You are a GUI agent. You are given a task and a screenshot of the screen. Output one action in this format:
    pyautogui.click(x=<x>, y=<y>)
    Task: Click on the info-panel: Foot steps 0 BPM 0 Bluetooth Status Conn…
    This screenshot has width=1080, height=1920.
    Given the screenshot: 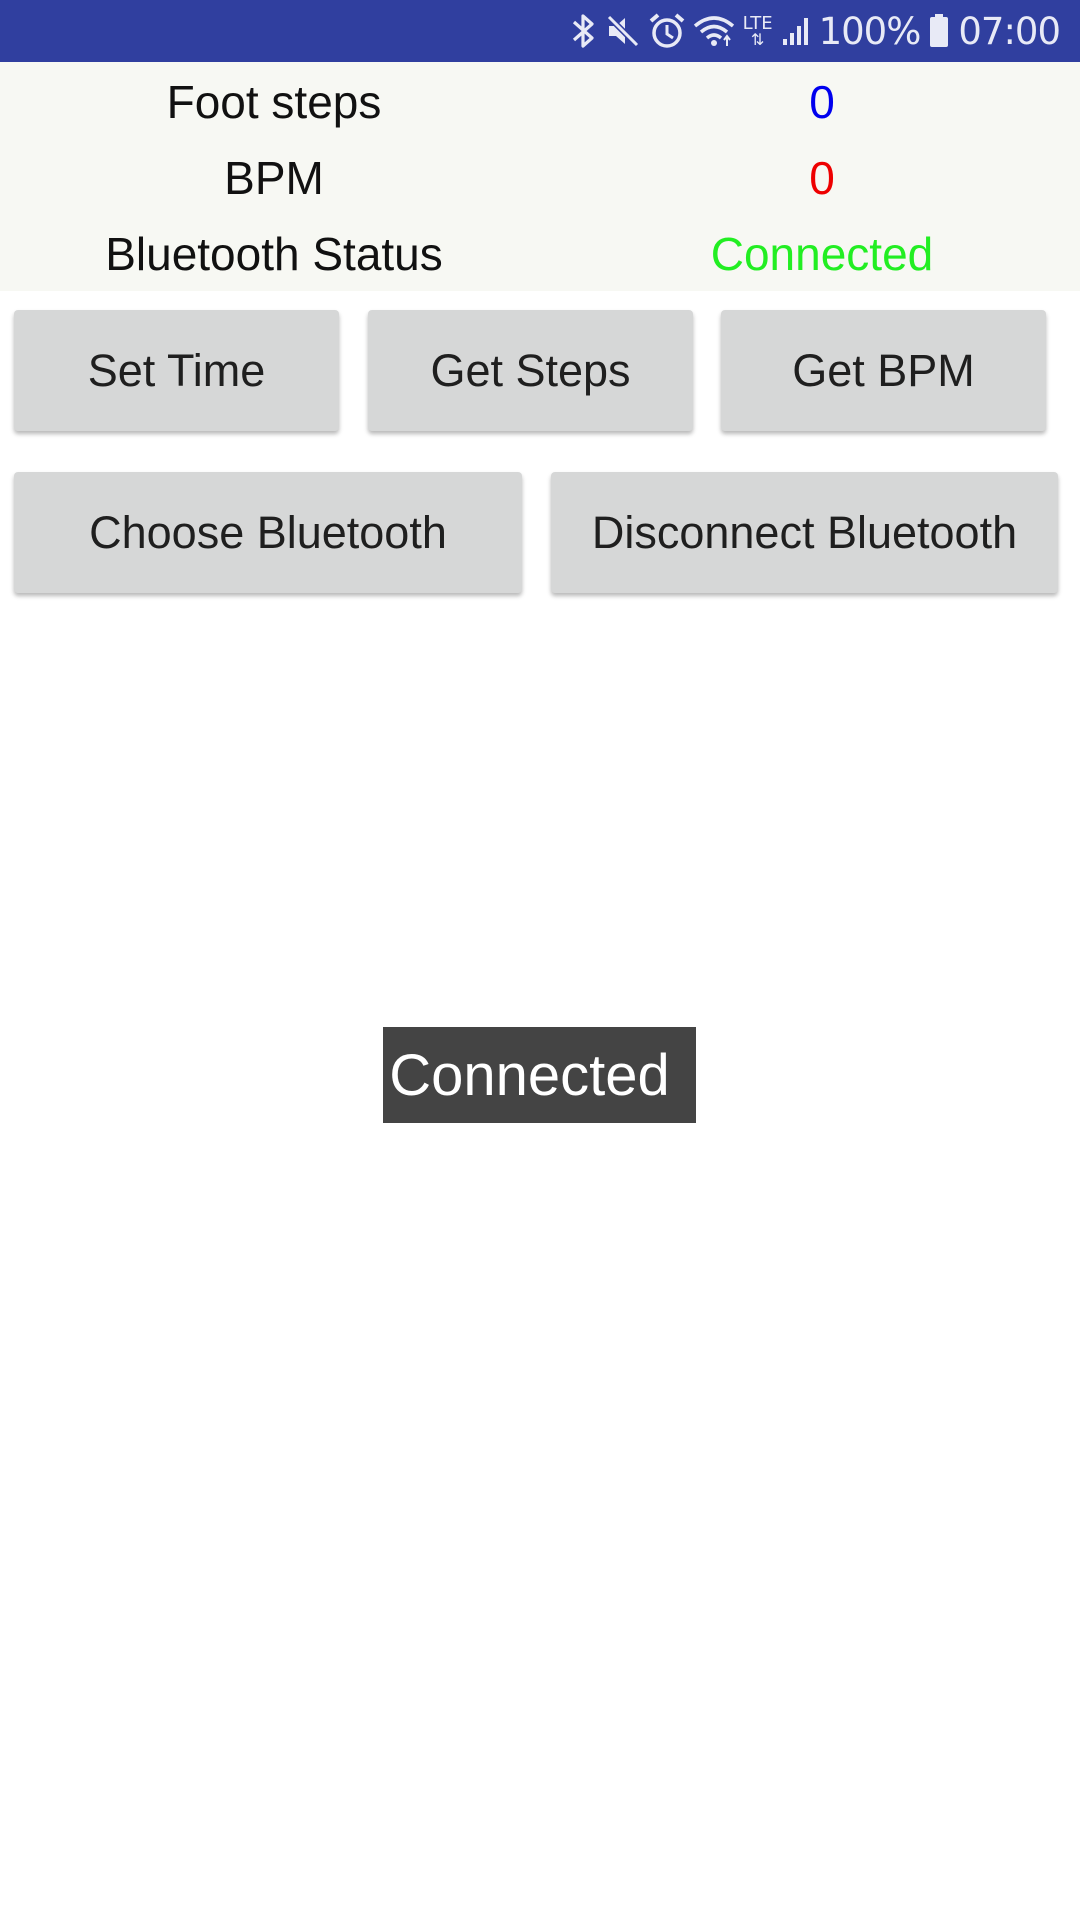 What is the action you would take?
    pyautogui.click(x=540, y=176)
    